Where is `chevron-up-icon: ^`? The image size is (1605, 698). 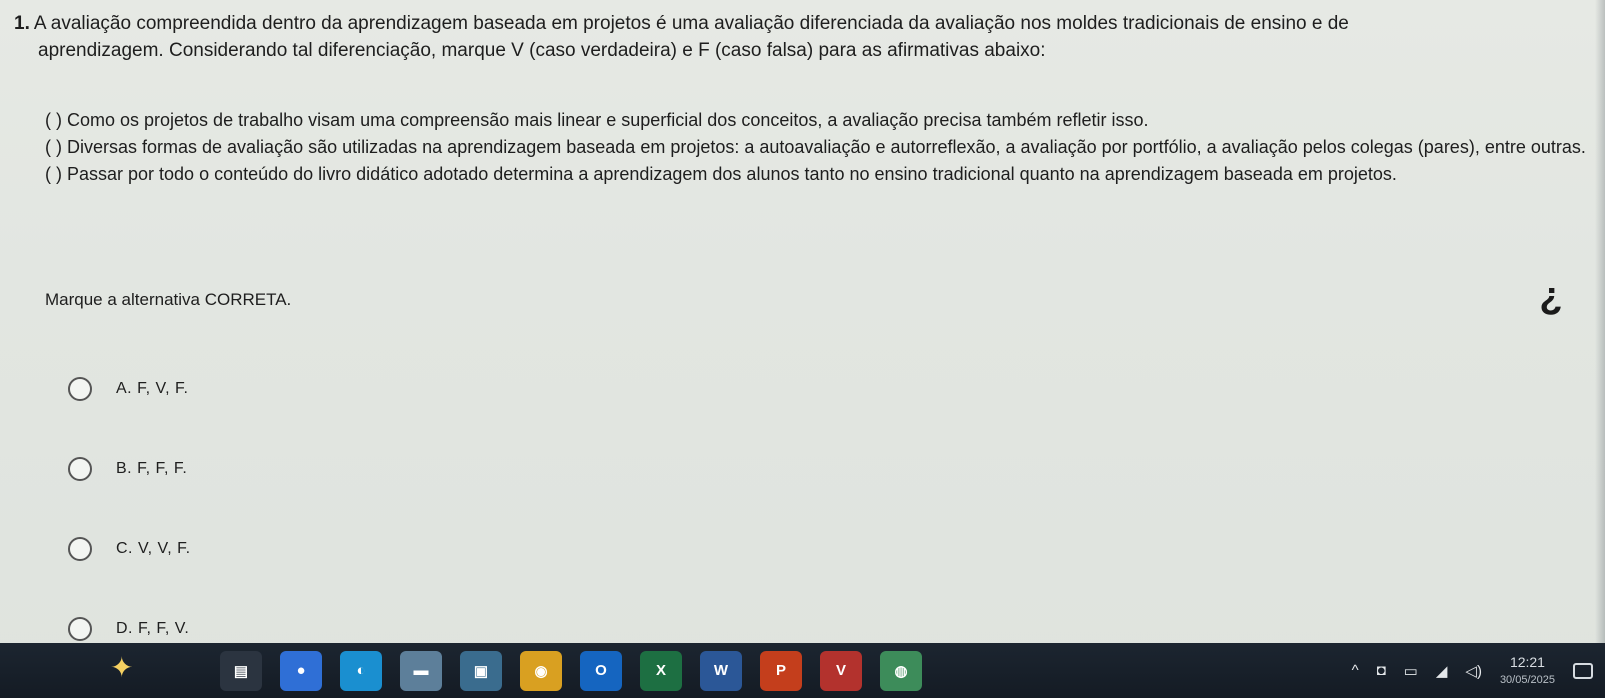 chevron-up-icon: ^ is located at coordinates (1355, 670).